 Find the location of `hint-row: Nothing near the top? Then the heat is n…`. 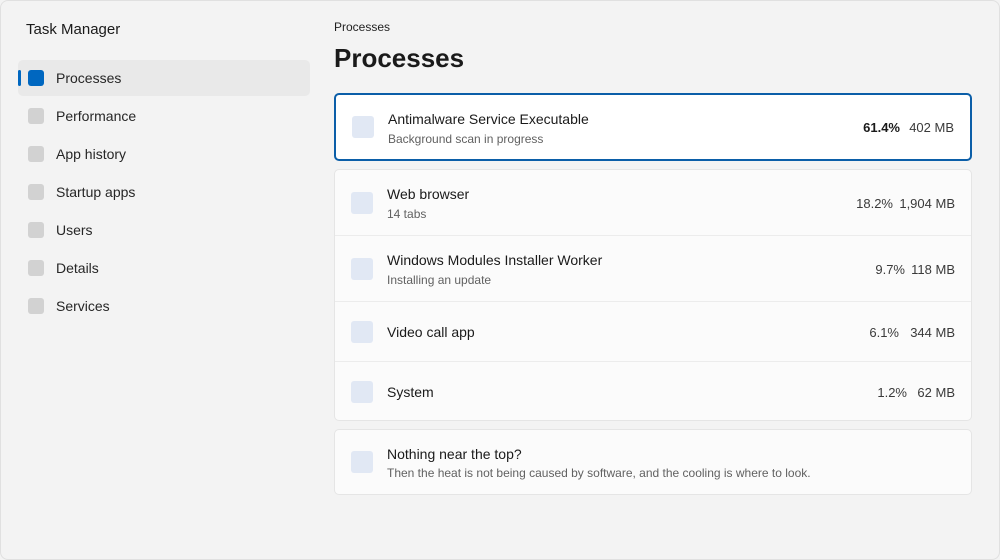

hint-row: Nothing near the top? Then the heat is n… is located at coordinates (653, 462).